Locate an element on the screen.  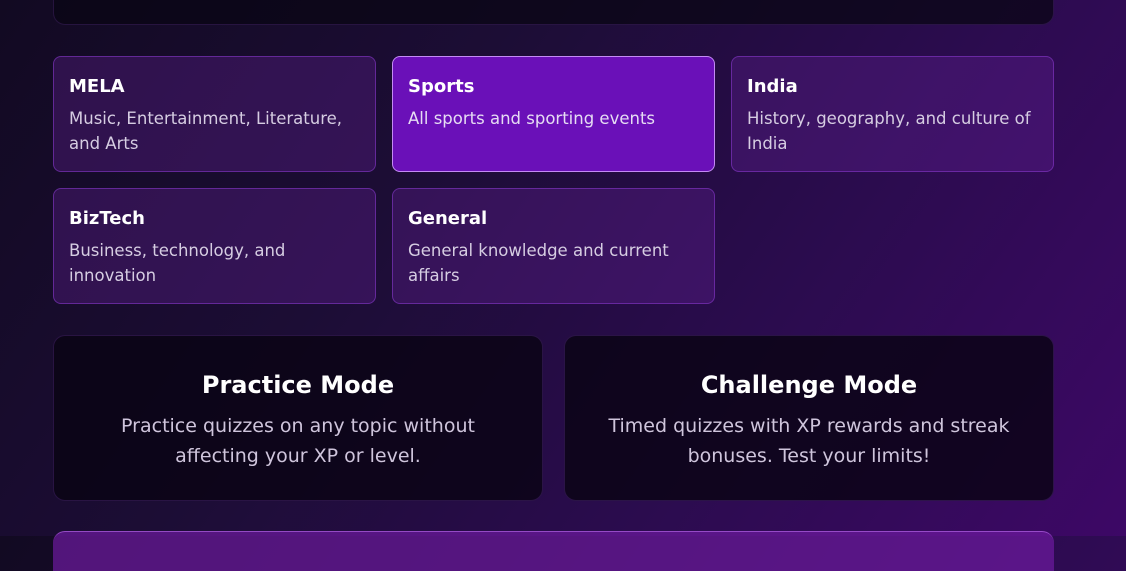
category-title: MELA is located at coordinates (97, 86).